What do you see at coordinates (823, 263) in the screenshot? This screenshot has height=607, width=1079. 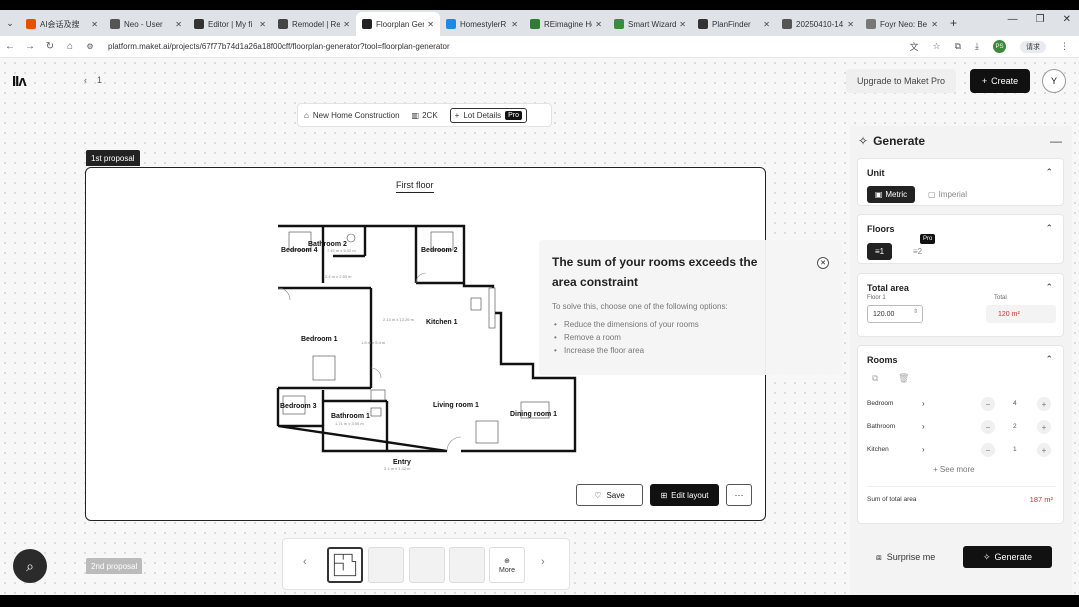 I see `close-icon: ✕` at bounding box center [823, 263].